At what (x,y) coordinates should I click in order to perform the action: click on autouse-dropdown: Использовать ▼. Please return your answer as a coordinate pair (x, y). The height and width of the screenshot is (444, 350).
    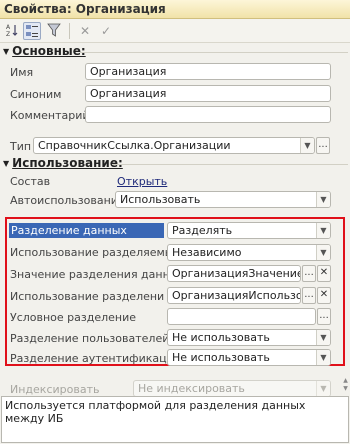
    Looking at the image, I should click on (223, 199).